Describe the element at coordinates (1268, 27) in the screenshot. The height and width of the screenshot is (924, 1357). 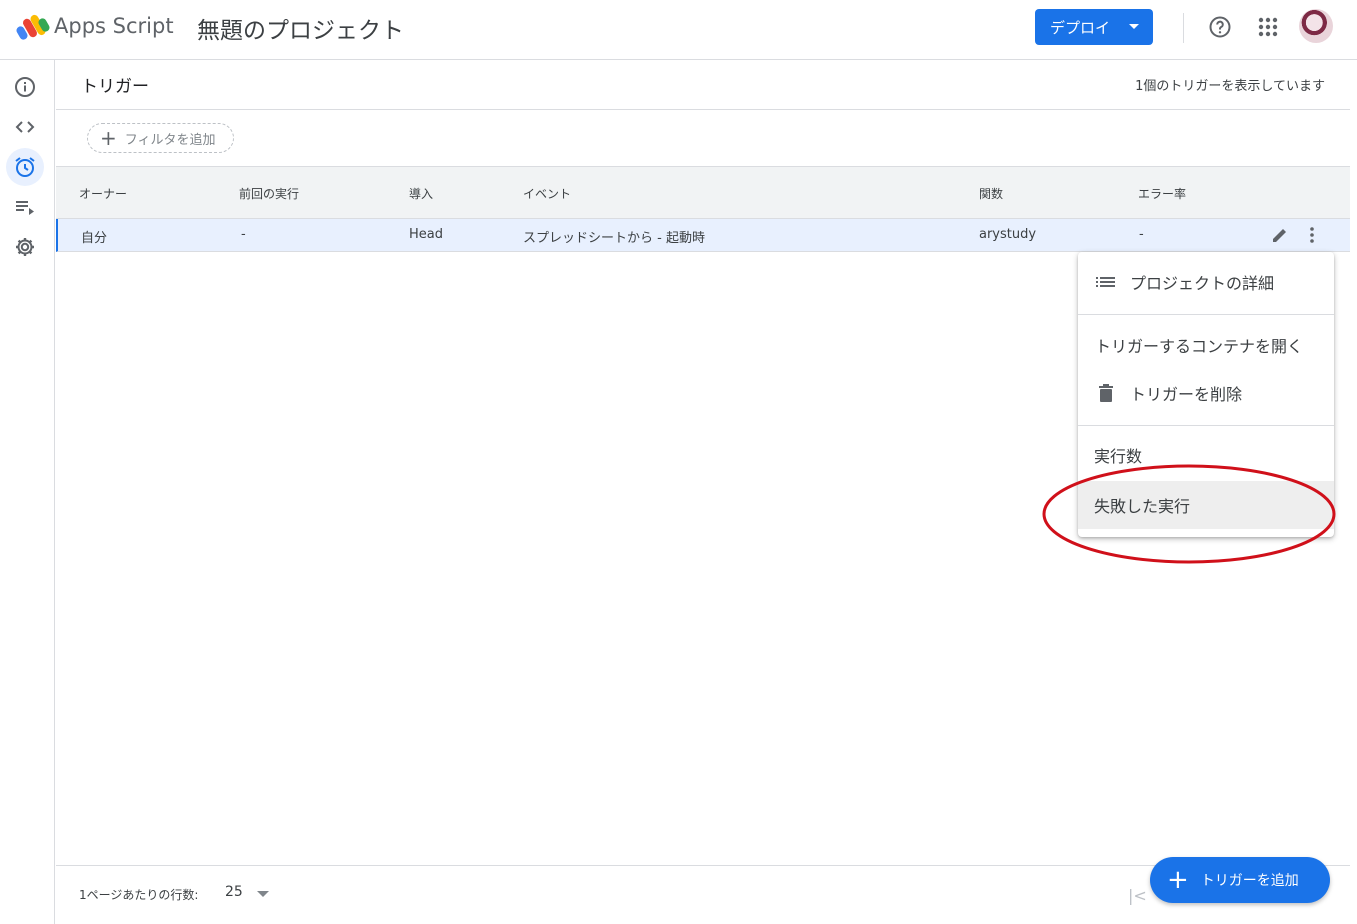
I see `google-apps-icon` at that location.